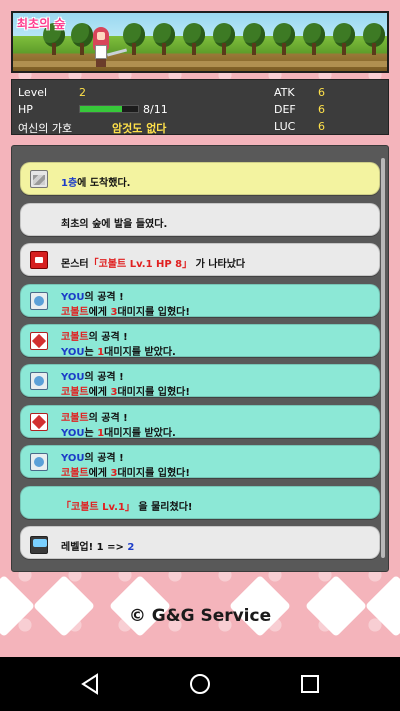 The height and width of the screenshot is (711, 400). I want to click on hp-value: 8/11, so click(155, 109).